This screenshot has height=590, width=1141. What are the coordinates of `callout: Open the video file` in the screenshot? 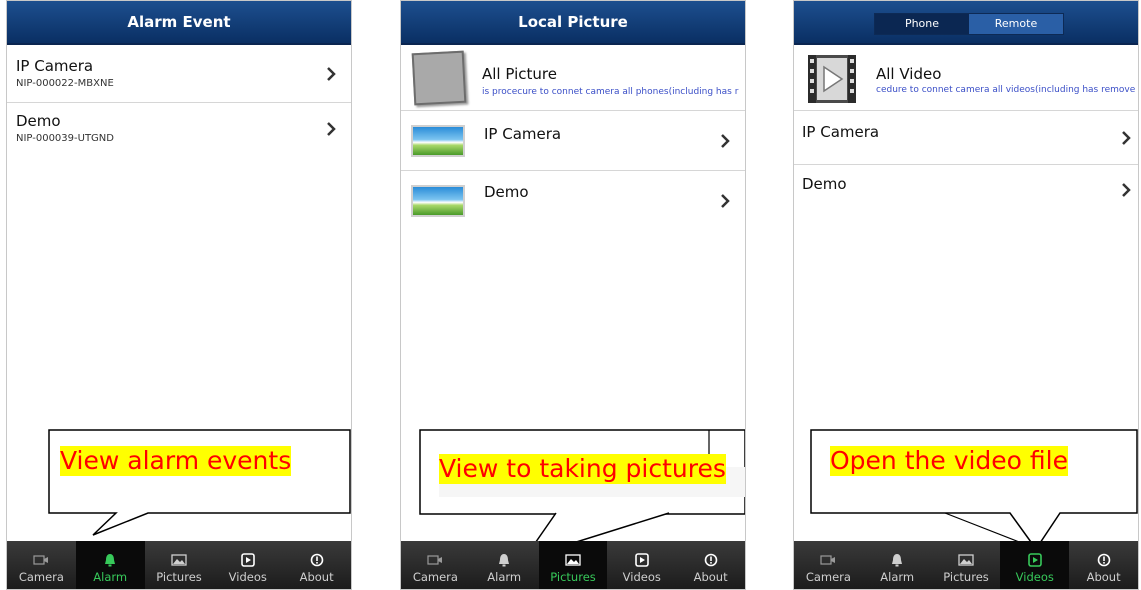 It's located at (974, 490).